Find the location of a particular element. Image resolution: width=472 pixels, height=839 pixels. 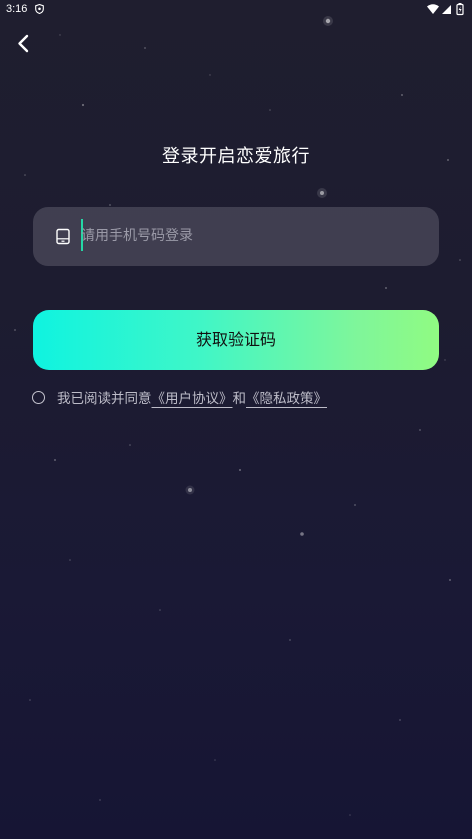

battery-icon is located at coordinates (460, 9).